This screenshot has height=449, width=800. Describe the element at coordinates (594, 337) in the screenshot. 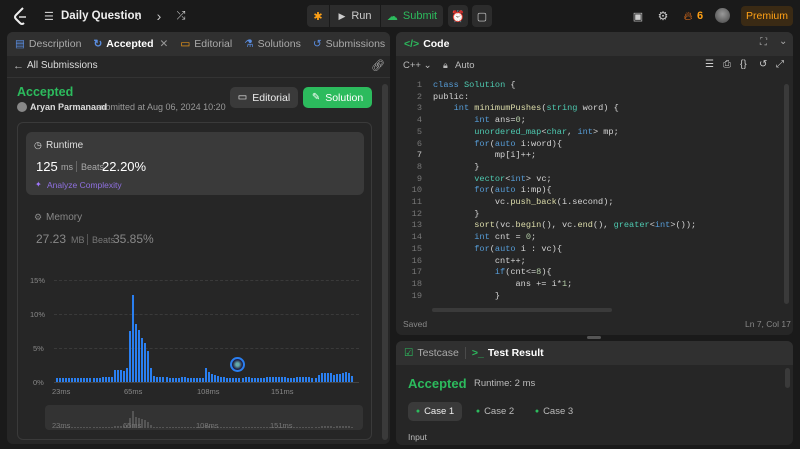

I see `panel-resize-handle` at that location.